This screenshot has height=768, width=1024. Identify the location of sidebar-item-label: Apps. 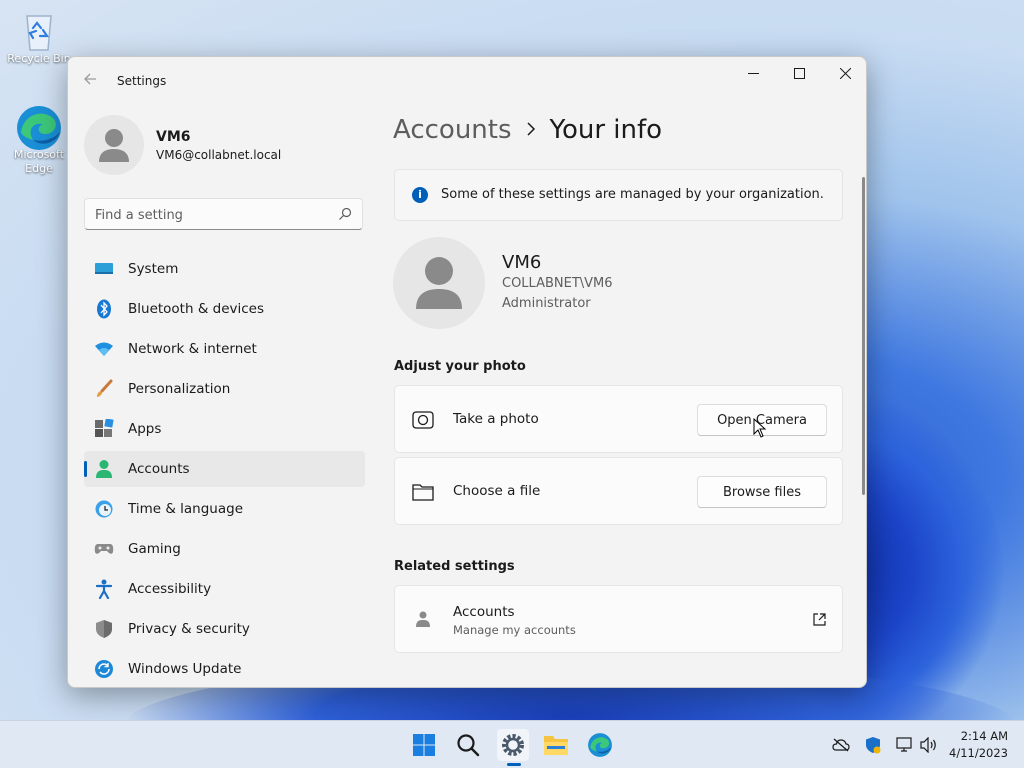
(145, 429).